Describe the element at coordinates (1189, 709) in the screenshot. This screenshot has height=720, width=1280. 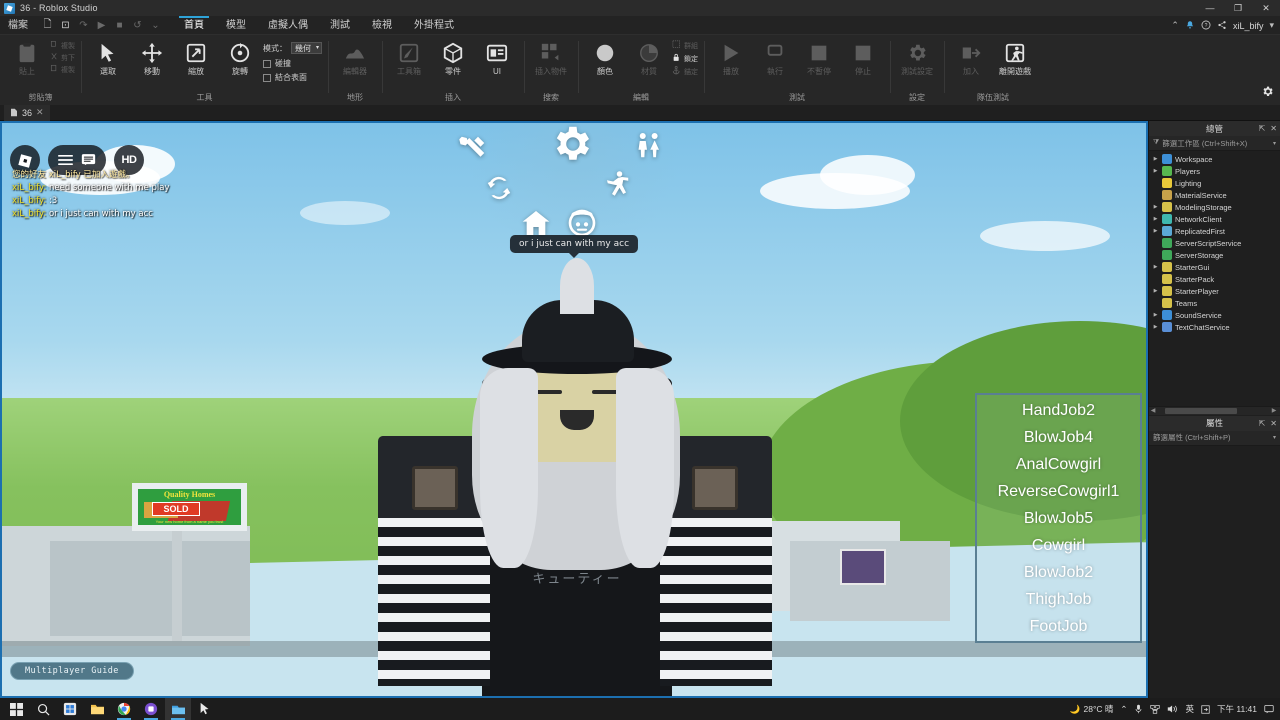
I see `ime-indicator: 英` at that location.